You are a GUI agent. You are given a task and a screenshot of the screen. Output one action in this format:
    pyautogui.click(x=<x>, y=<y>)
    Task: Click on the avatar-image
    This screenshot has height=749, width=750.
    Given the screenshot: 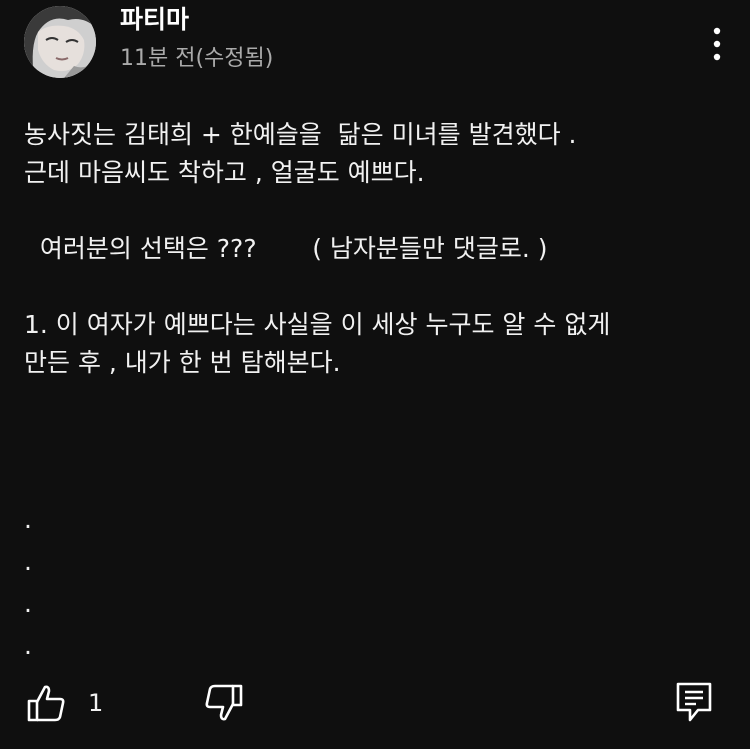 What is the action you would take?
    pyautogui.click(x=60, y=42)
    